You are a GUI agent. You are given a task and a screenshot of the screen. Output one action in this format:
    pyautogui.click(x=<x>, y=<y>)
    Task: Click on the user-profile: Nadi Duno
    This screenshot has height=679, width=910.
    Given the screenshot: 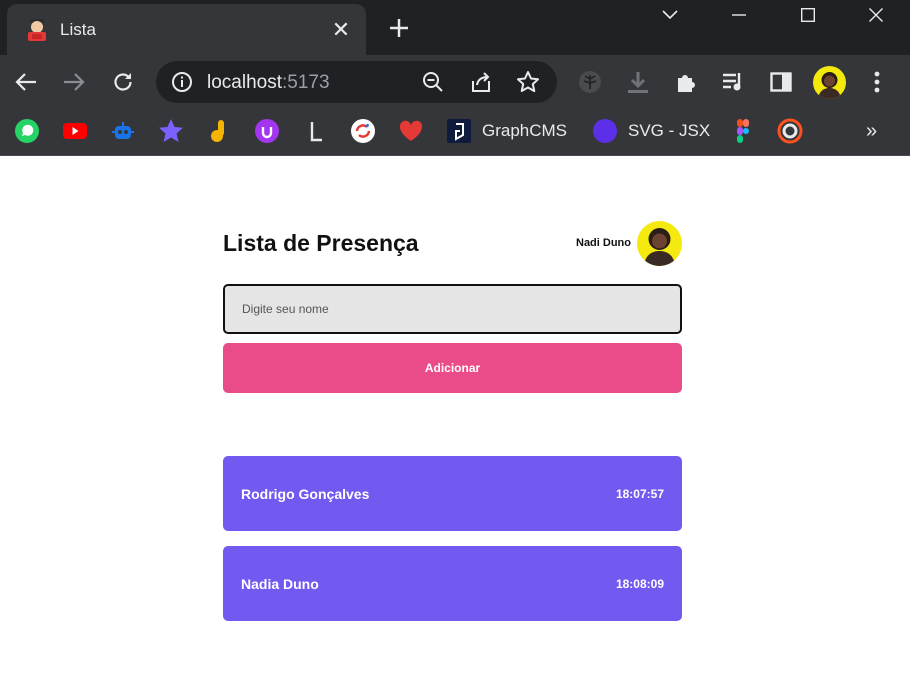 What is the action you would take?
    pyautogui.click(x=629, y=243)
    